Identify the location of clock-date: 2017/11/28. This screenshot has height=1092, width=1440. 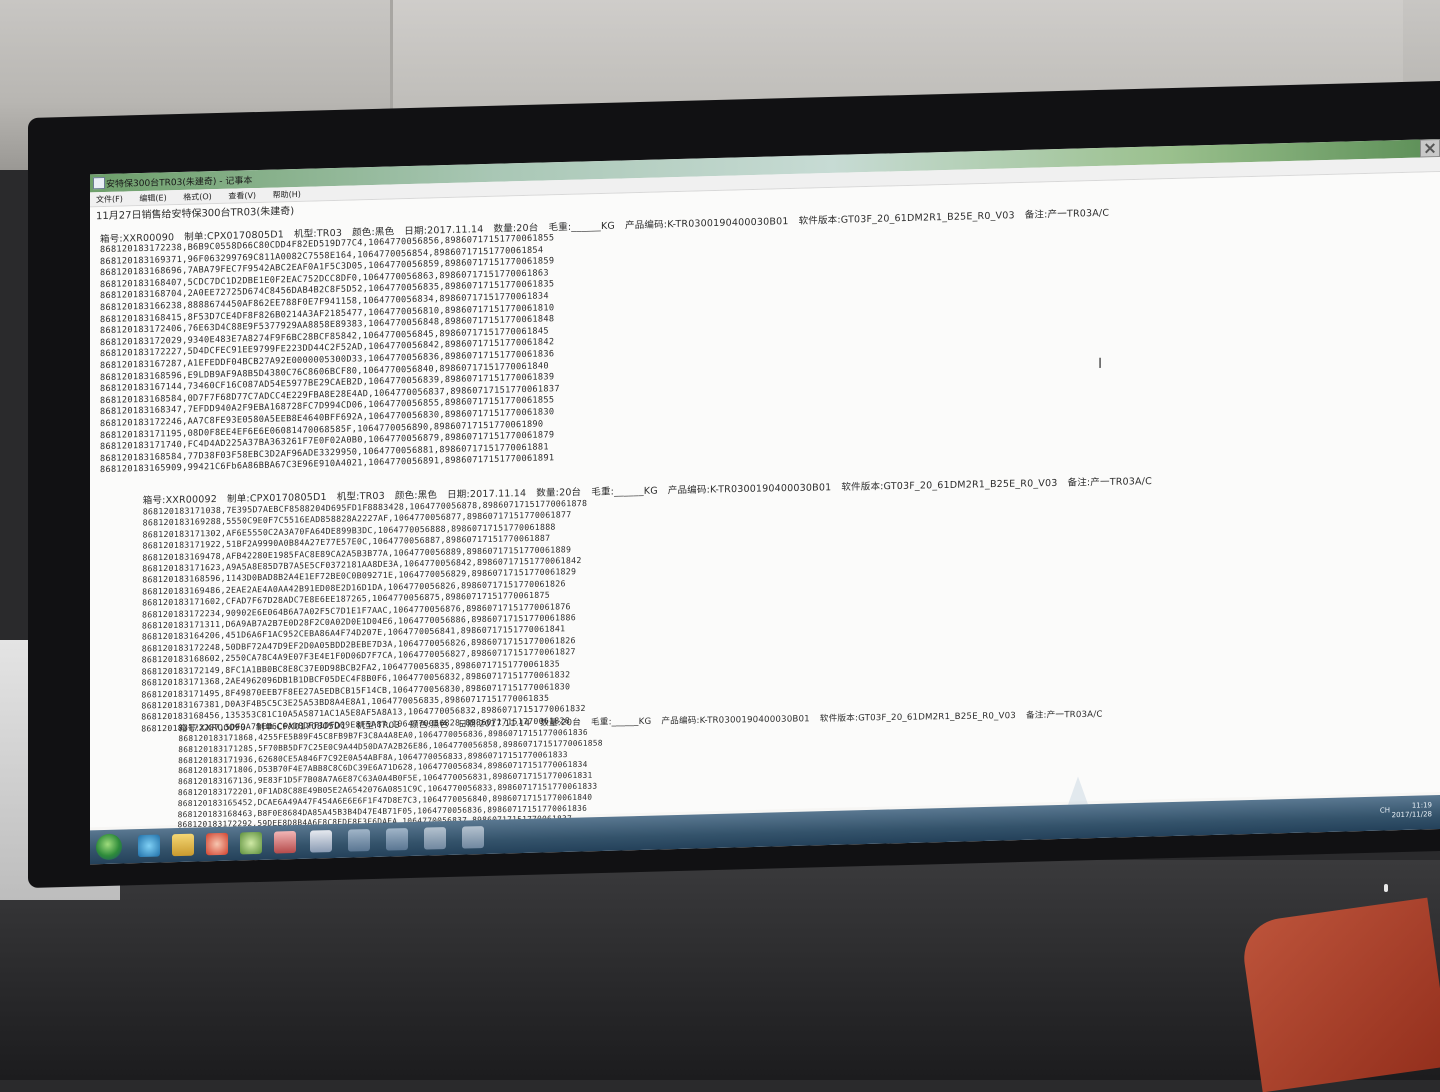
(1411, 815).